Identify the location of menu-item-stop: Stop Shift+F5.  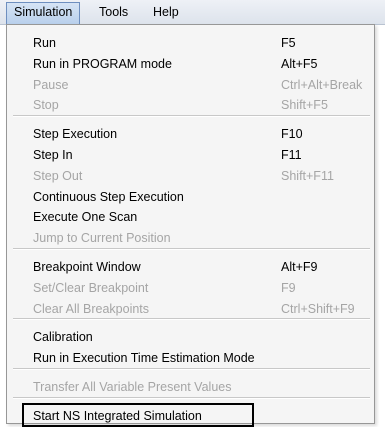
(194, 105).